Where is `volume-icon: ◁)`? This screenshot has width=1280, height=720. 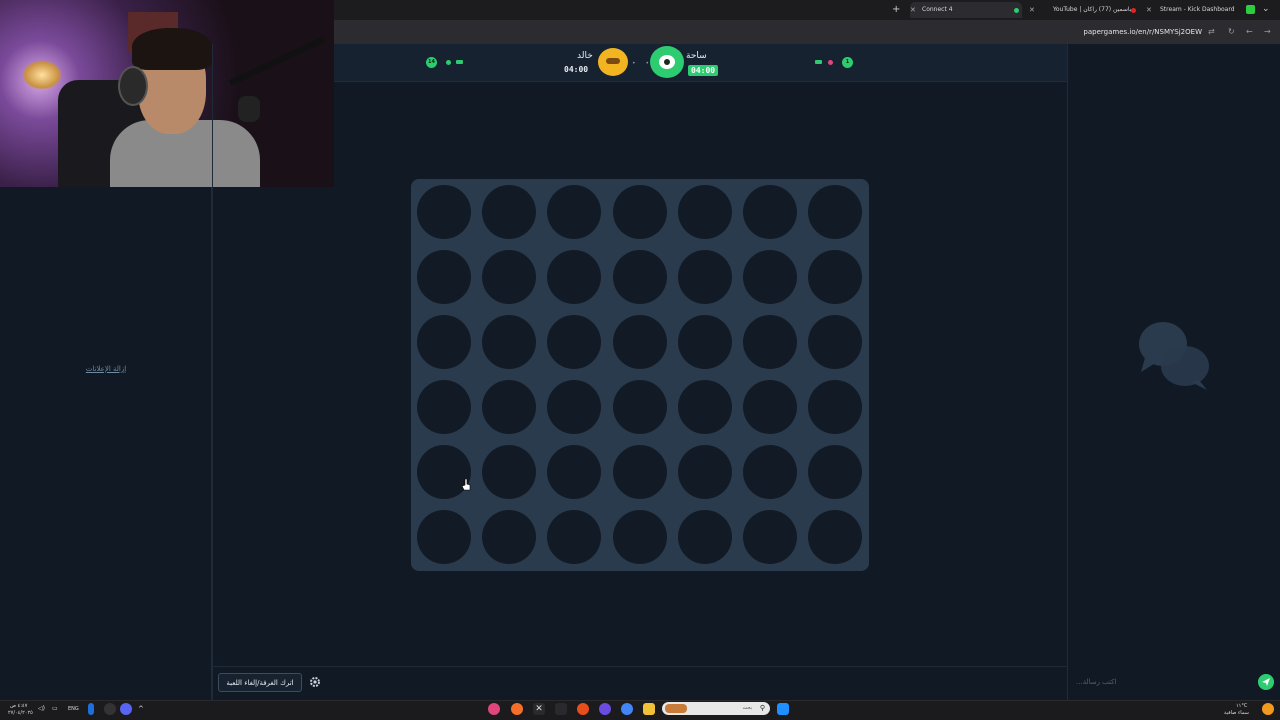
volume-icon: ◁) is located at coordinates (41, 709).